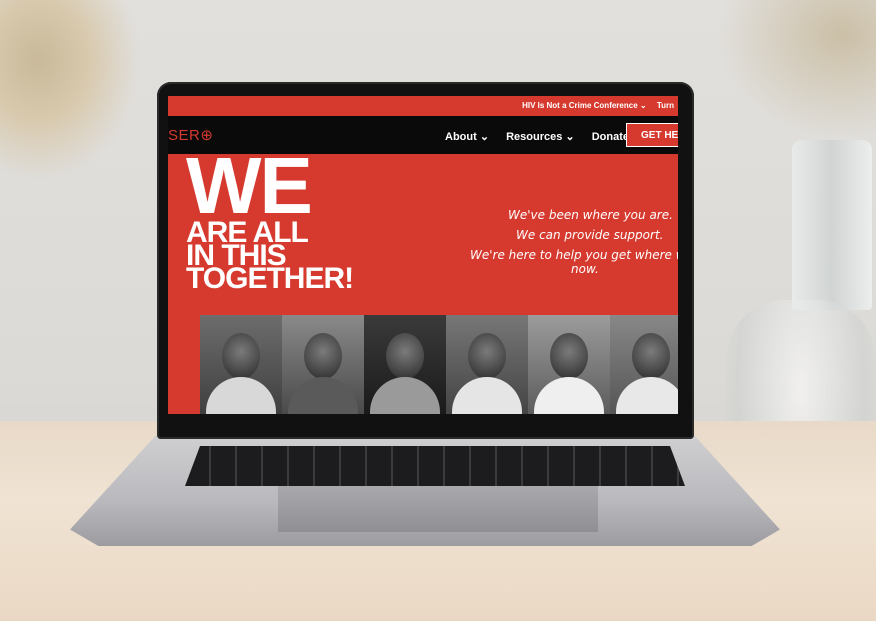  What do you see at coordinates (590, 215) in the screenshot?
I see `tagline-1: We've been where you are.` at bounding box center [590, 215].